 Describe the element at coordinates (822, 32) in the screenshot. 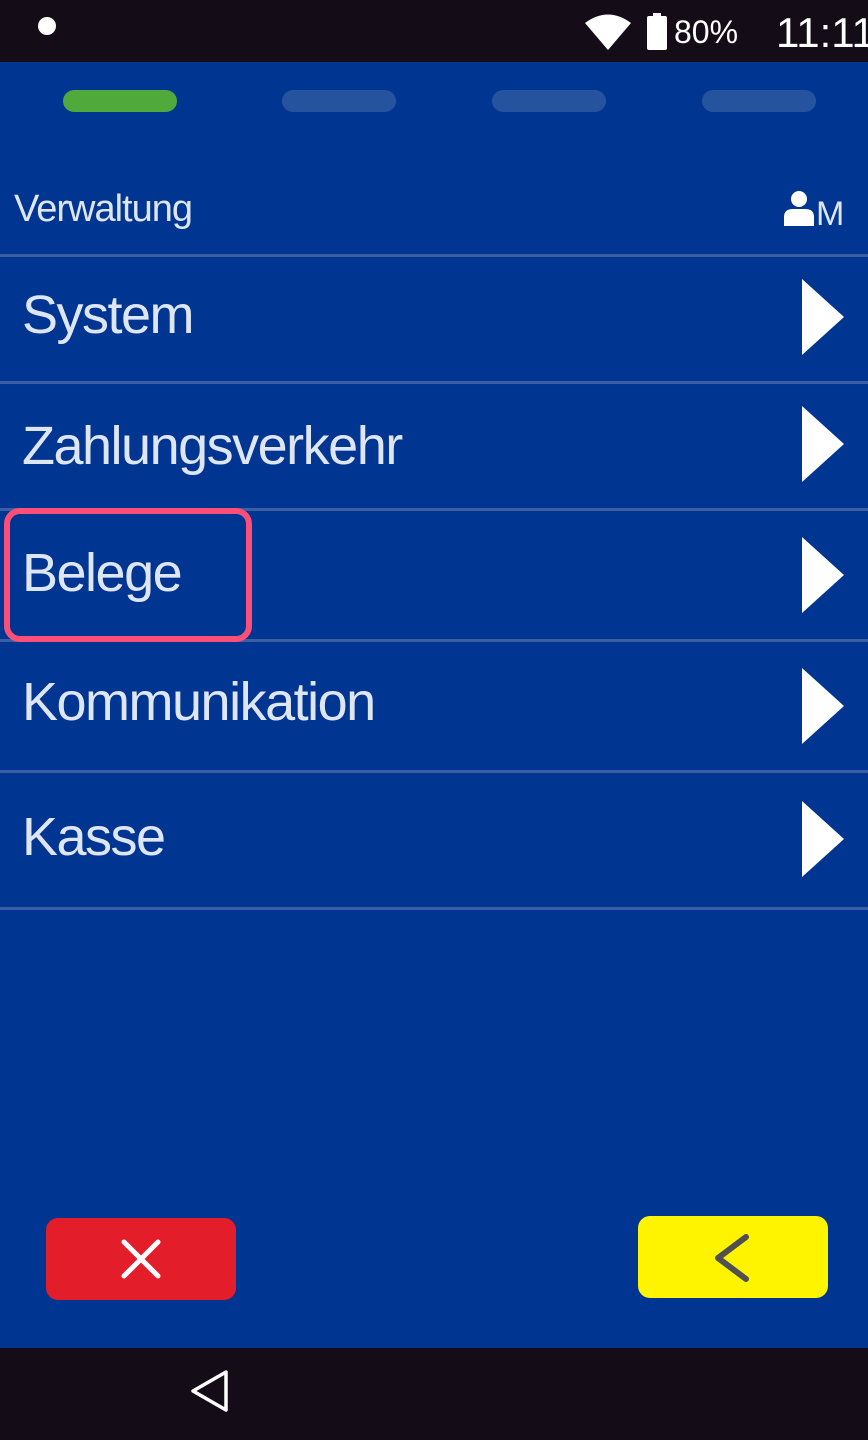

I see `clock: 11:11` at that location.